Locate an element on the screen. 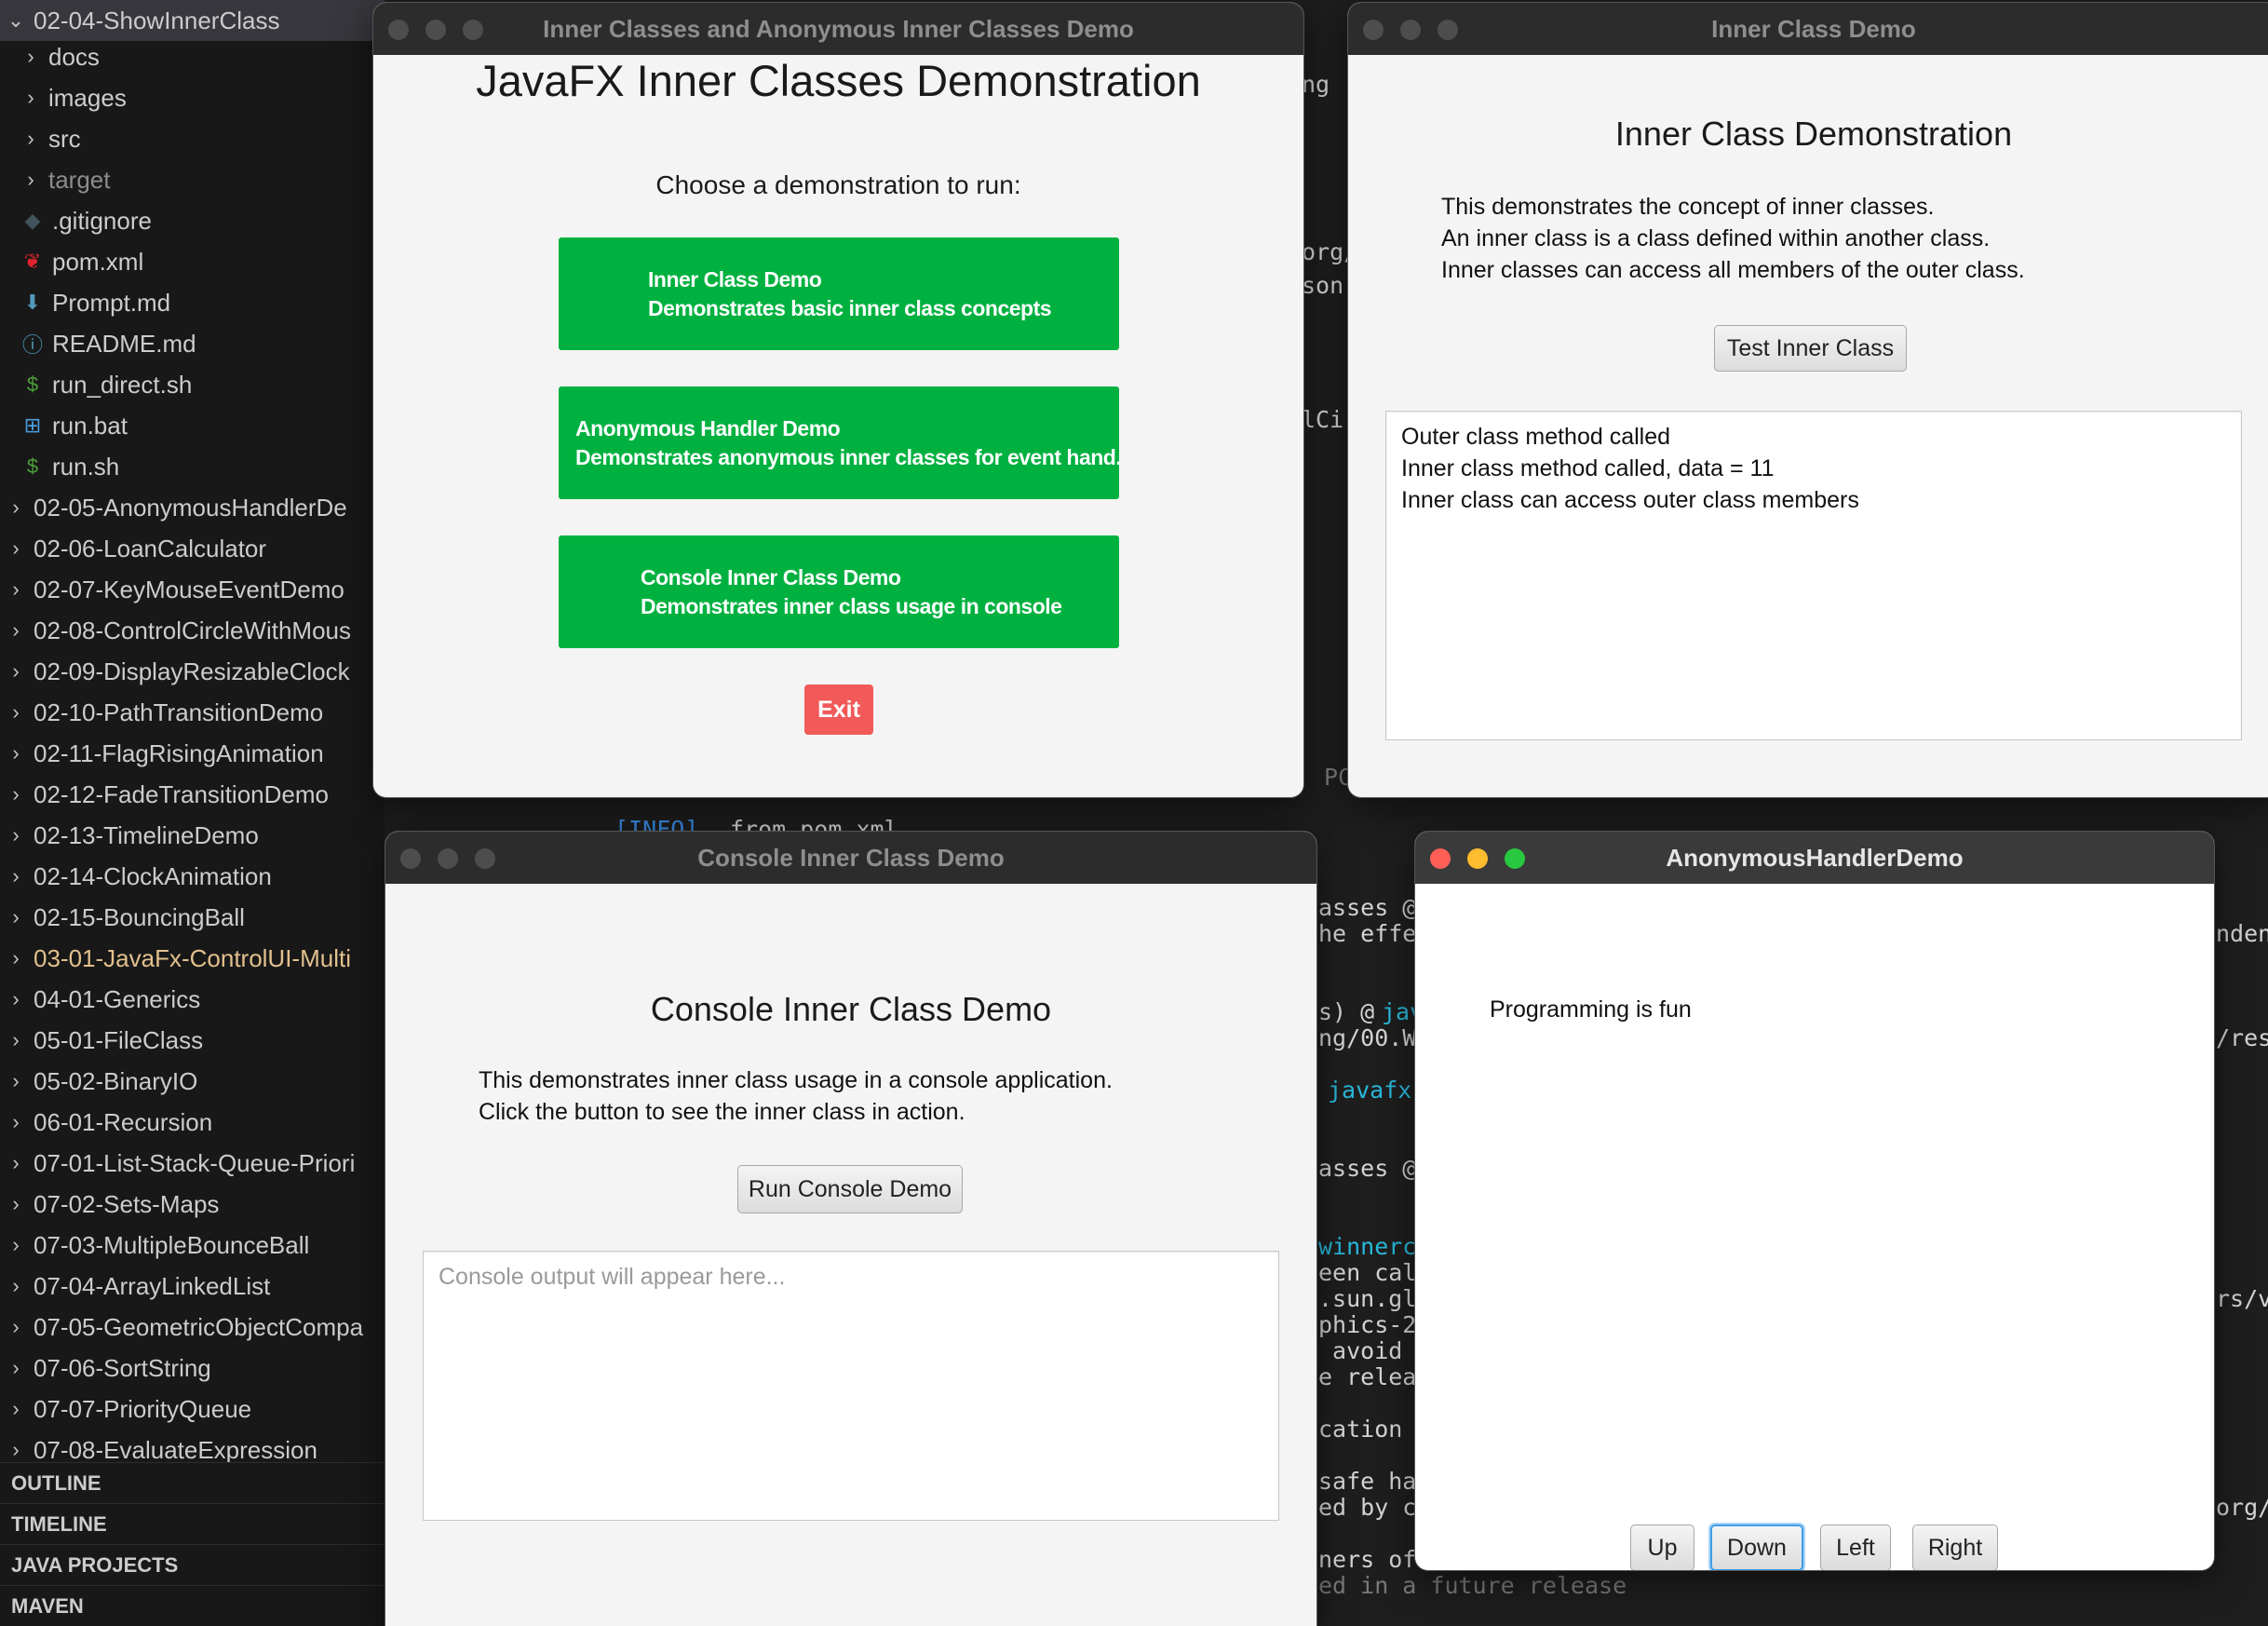 Image resolution: width=2268 pixels, height=1626 pixels. test-inner-class-button: Test Inner Class is located at coordinates (1811, 349).